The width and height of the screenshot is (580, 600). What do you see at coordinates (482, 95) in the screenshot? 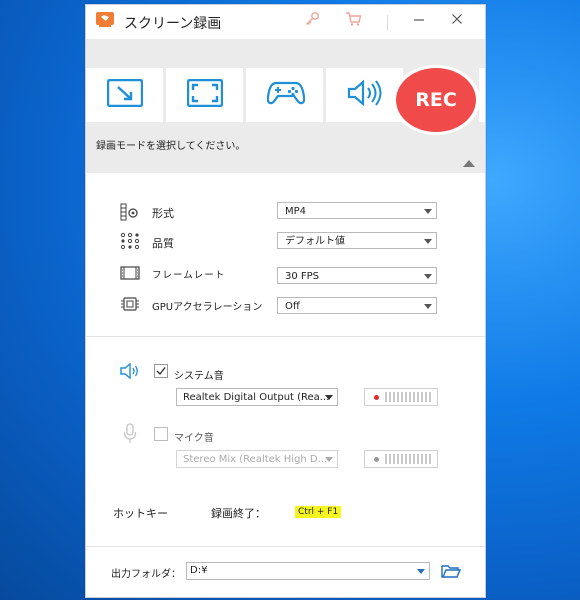
I see `next-tile-peek` at bounding box center [482, 95].